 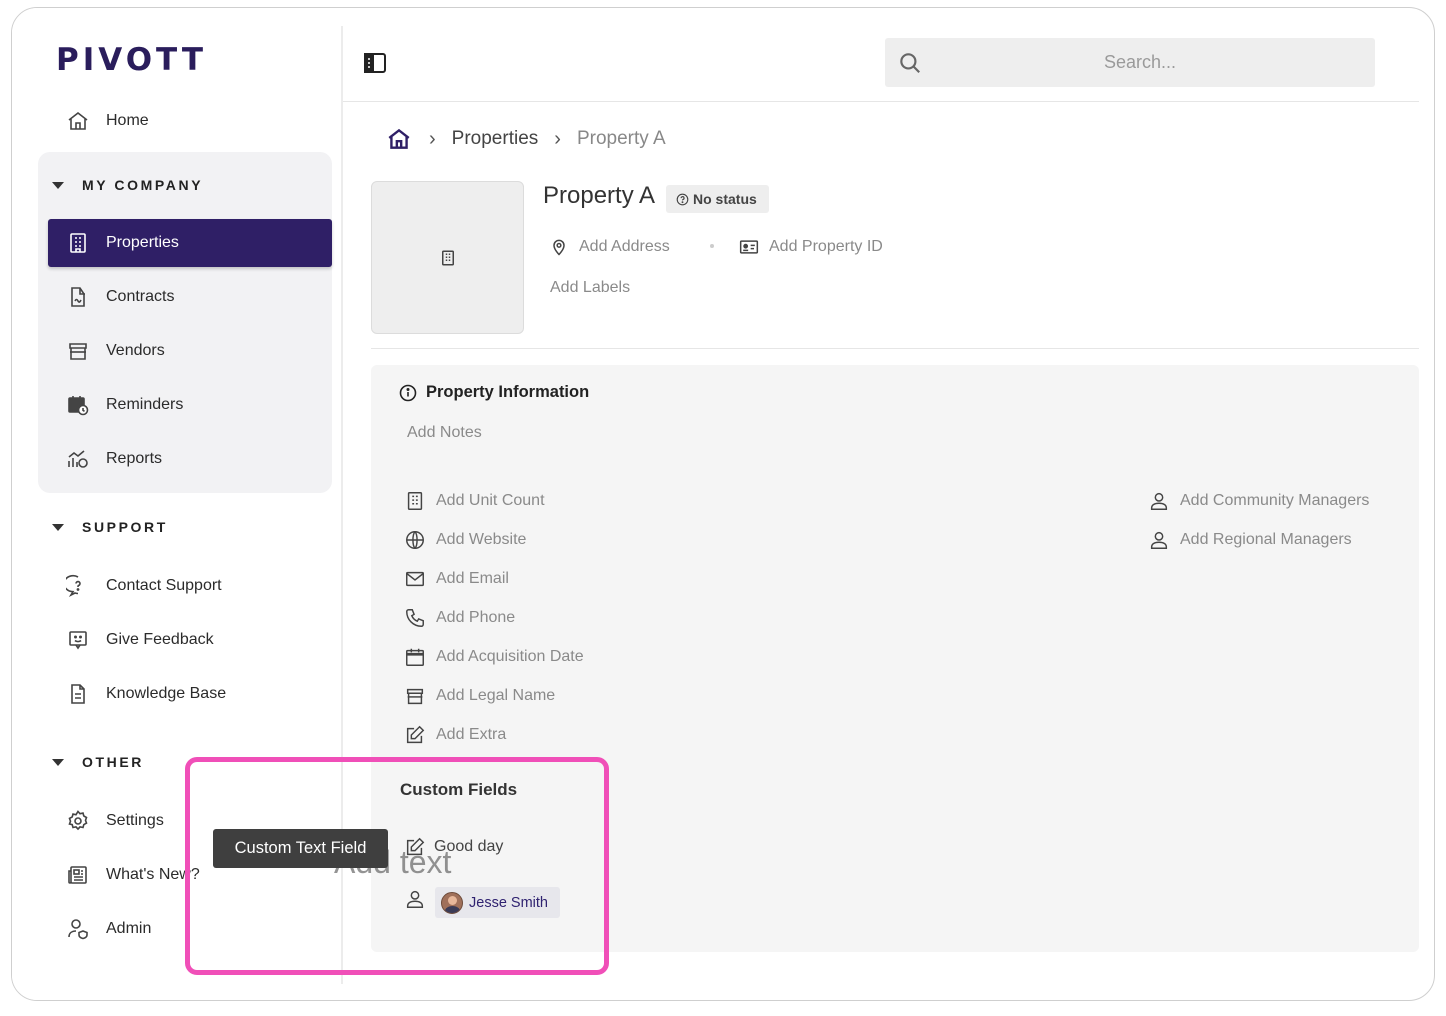 I want to click on chart-icon, so click(x=78, y=459).